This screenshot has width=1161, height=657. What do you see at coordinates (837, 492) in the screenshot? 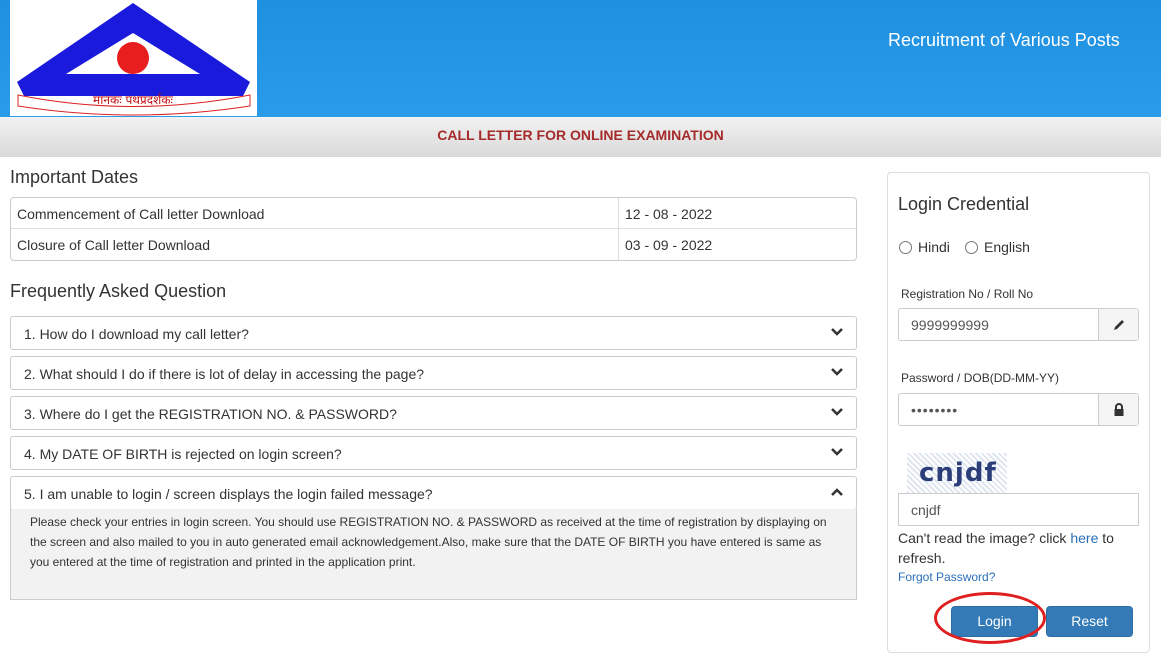
I see `chevron-up-icon` at bounding box center [837, 492].